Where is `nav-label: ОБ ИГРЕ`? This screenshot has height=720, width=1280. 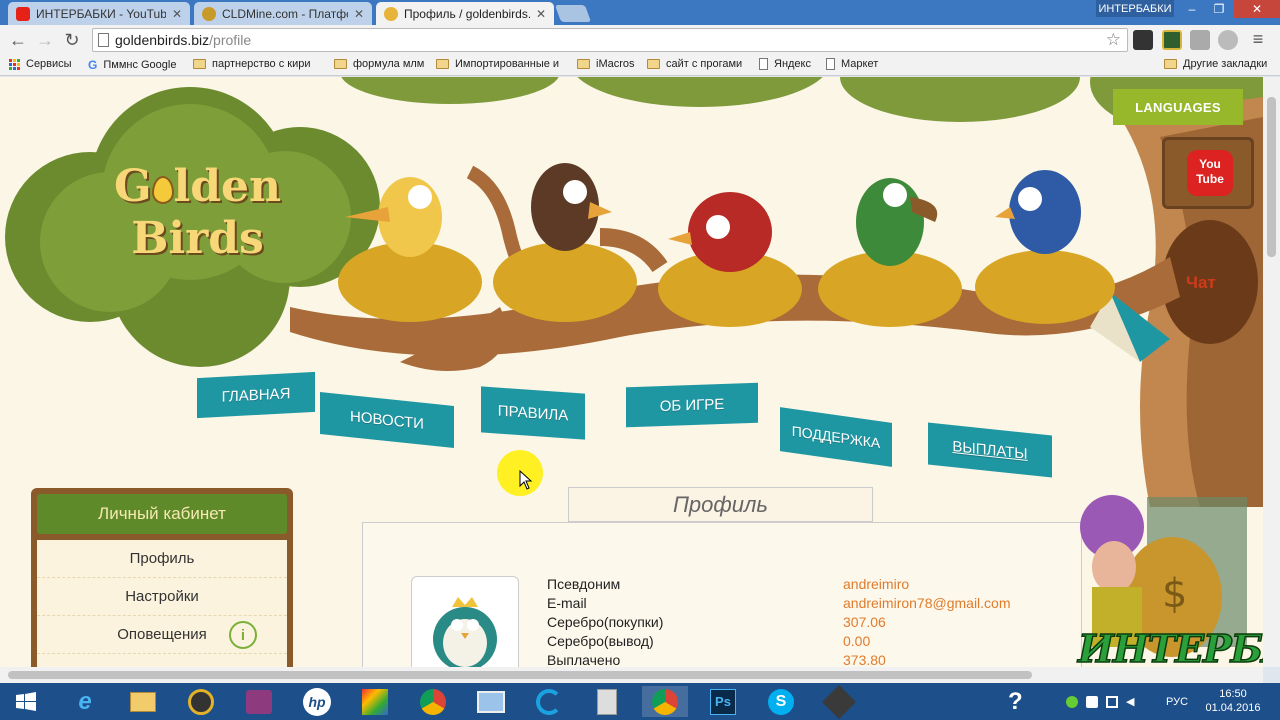
nav-label: ОБ ИГРЕ is located at coordinates (692, 405).